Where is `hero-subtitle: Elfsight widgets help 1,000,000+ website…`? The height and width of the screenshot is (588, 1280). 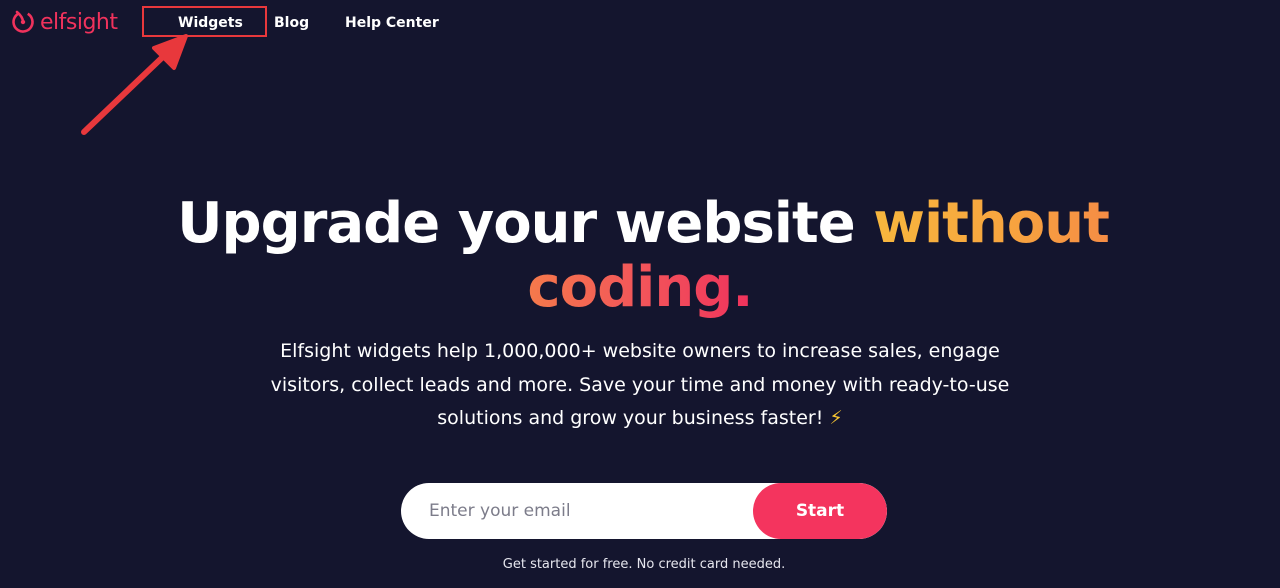
hero-subtitle: Elfsight widgets help 1,000,000+ website… is located at coordinates (640, 385).